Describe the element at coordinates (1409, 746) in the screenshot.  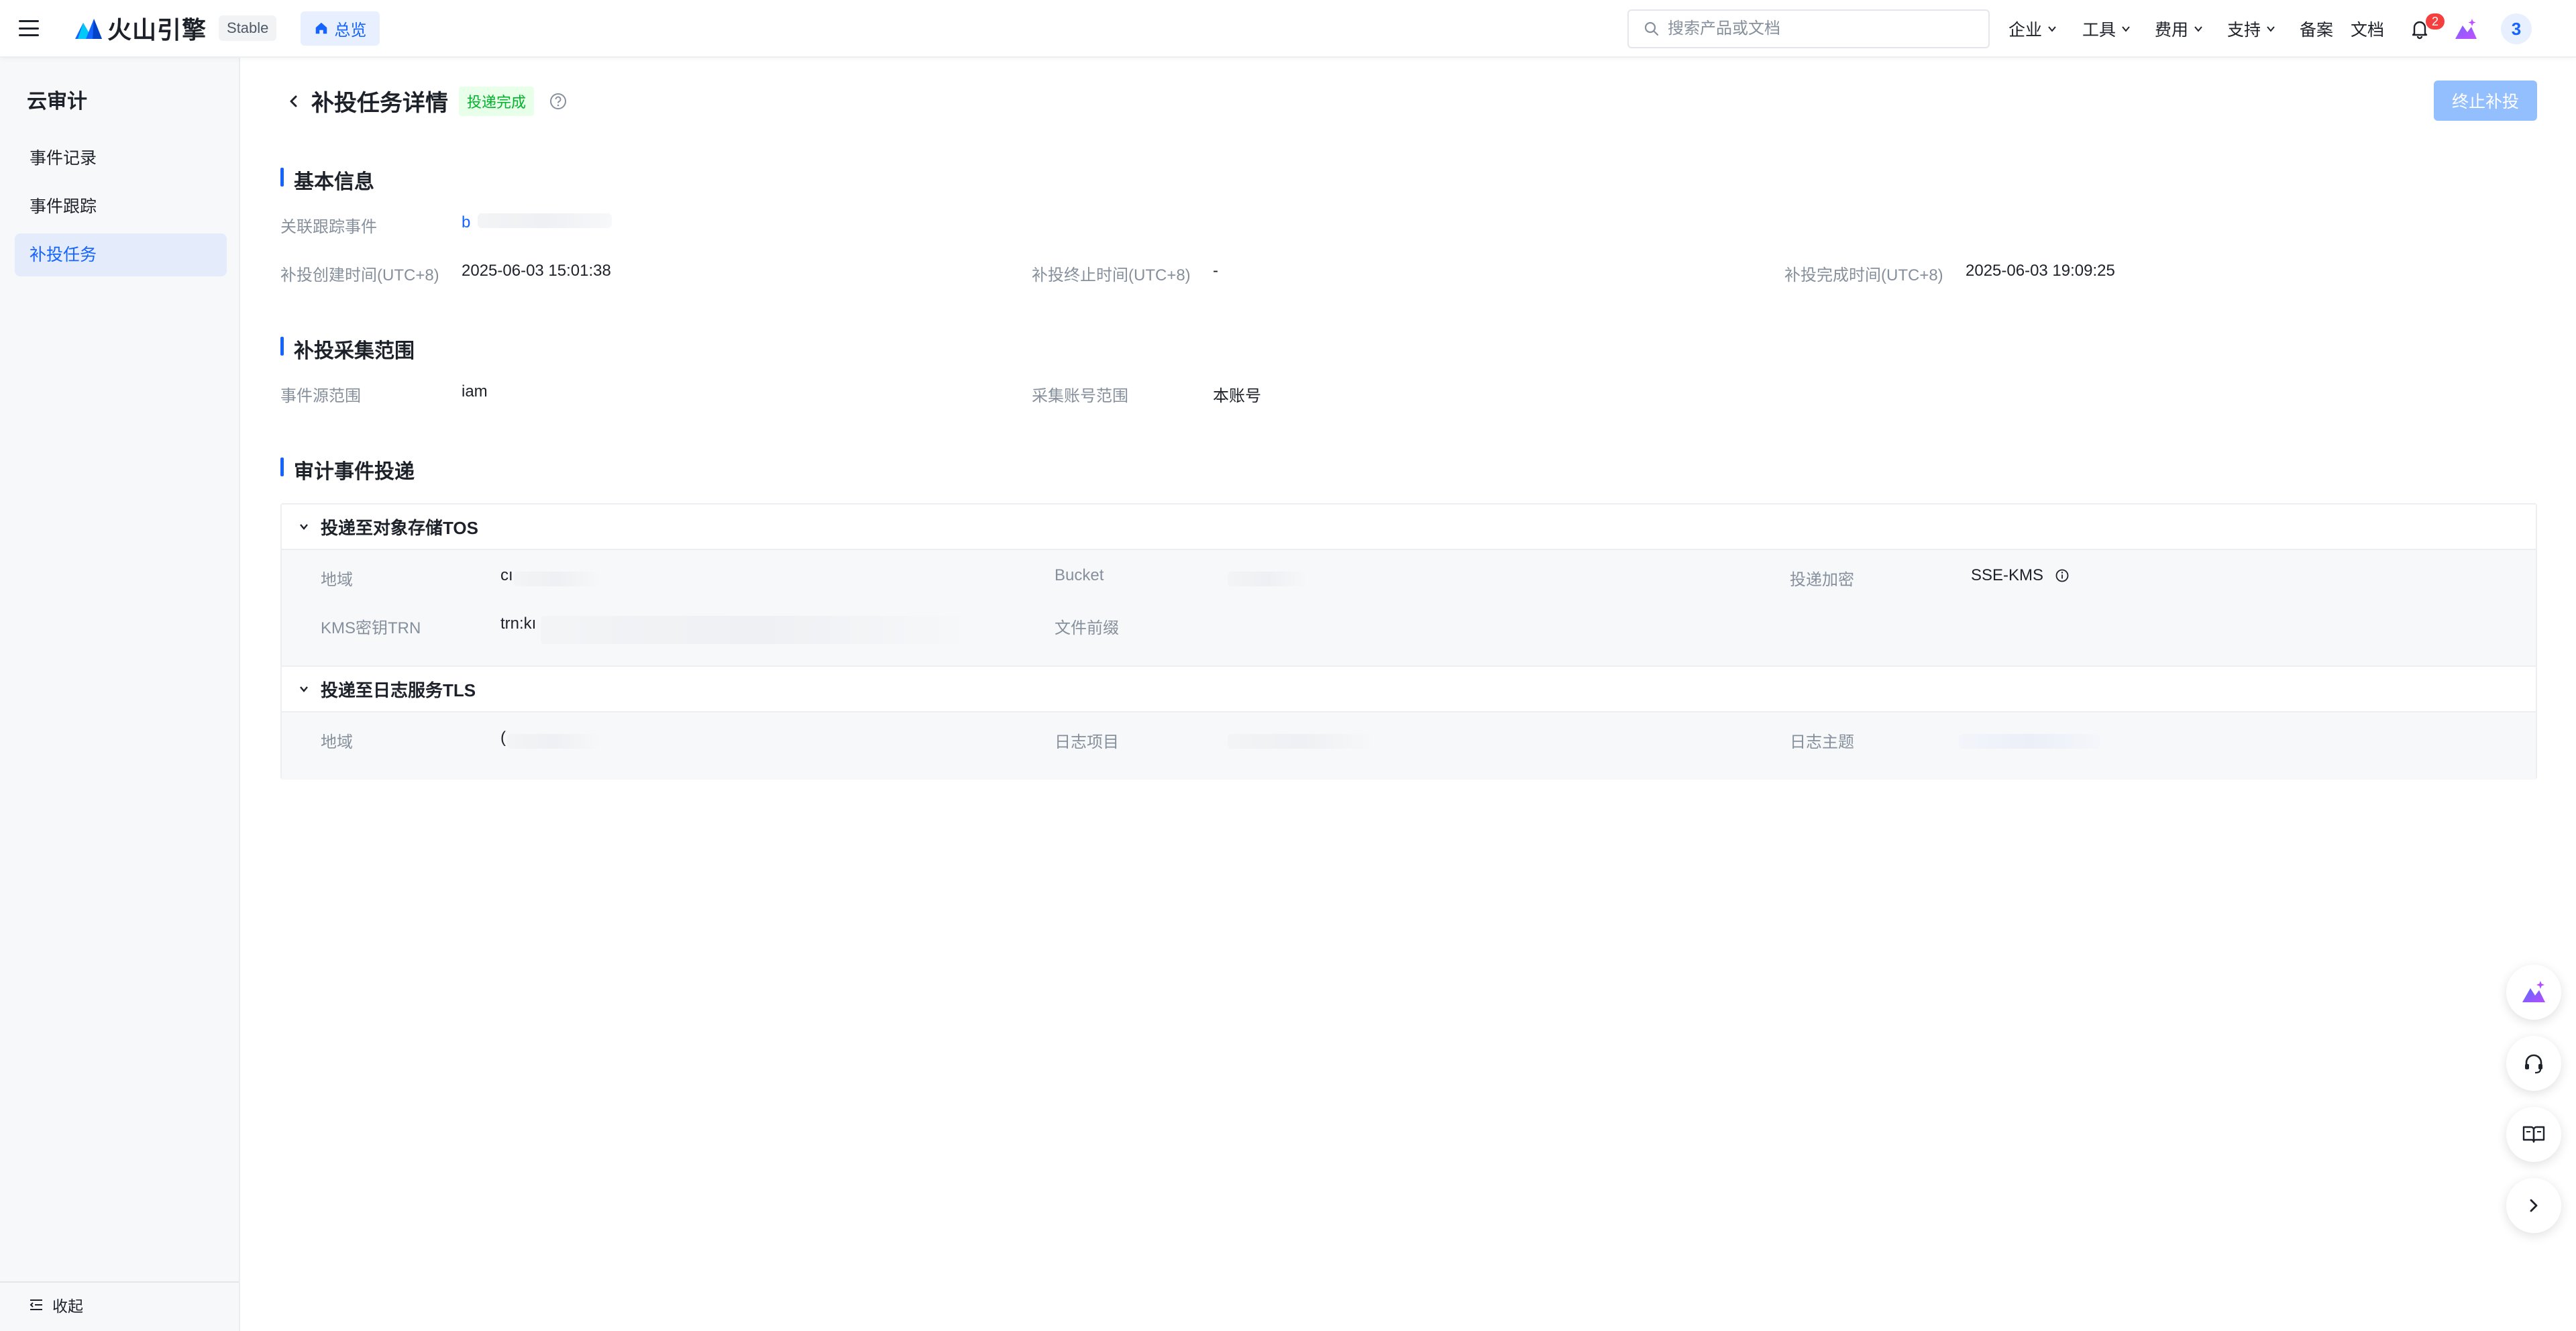
I see `tls-group-body: 地域 ( 日志项目 日志主题` at that location.